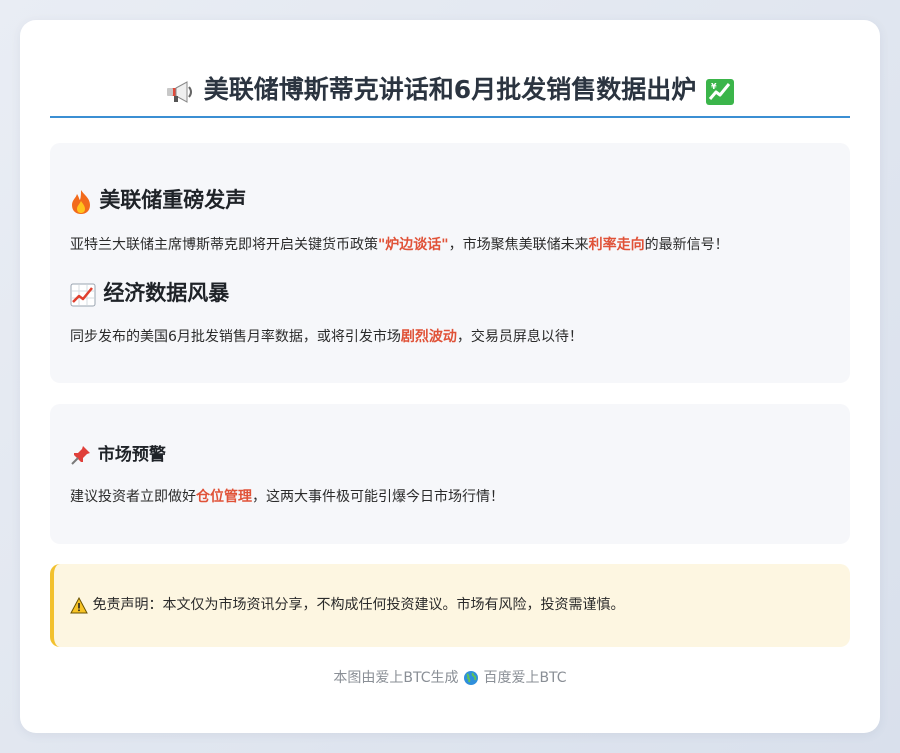 The height and width of the screenshot is (753, 900). I want to click on alert-paragraph: 建议投资者立即做好仓位管理，这两大事件极可能引爆今日市场行情！, so click(287, 497).